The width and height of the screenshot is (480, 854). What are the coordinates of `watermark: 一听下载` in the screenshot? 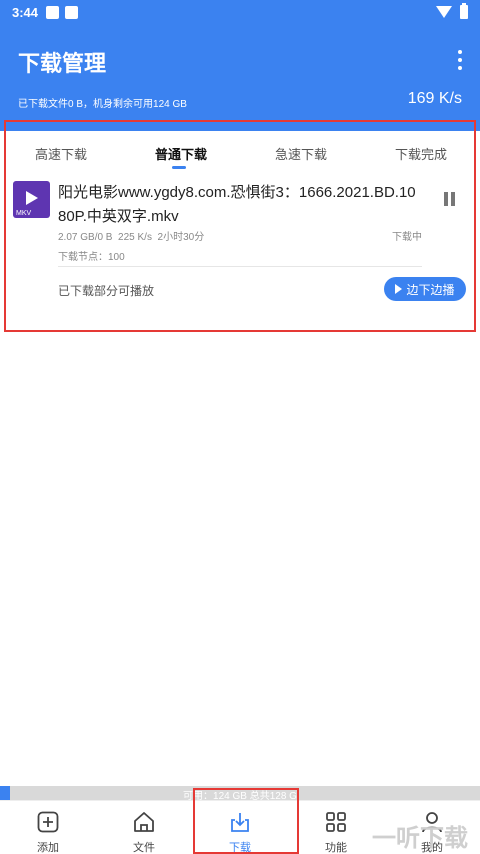 It's located at (420, 838).